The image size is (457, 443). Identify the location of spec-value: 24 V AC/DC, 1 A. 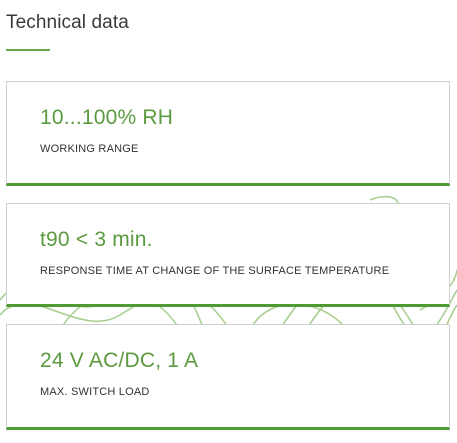
(119, 360).